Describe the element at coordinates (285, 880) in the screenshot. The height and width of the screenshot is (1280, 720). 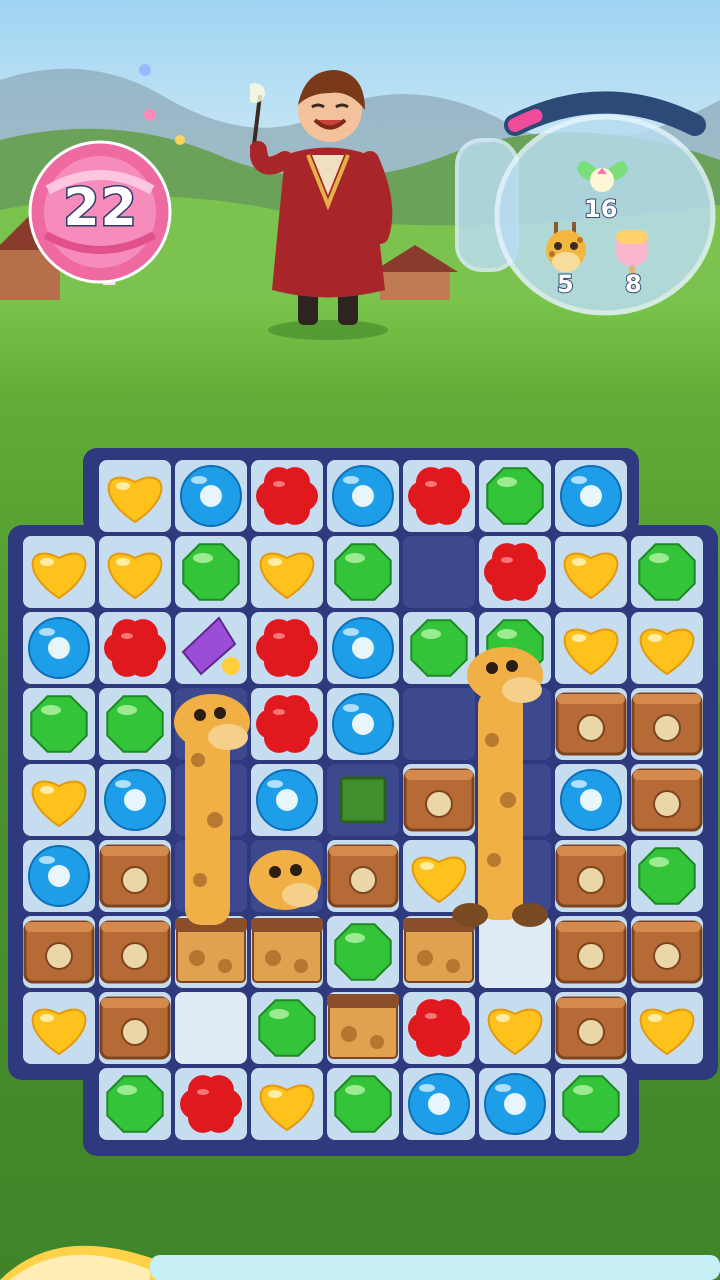
I see `giraffe-blocker-small` at that location.